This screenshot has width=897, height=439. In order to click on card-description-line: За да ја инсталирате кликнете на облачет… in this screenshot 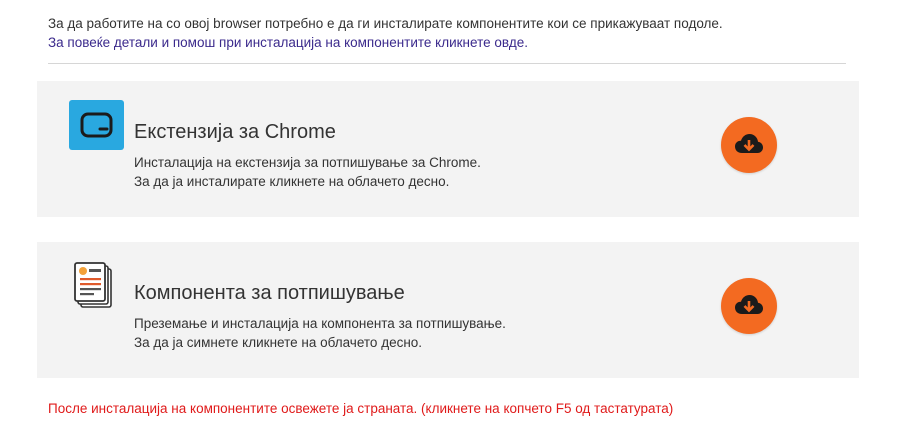, I will do `click(292, 181)`.